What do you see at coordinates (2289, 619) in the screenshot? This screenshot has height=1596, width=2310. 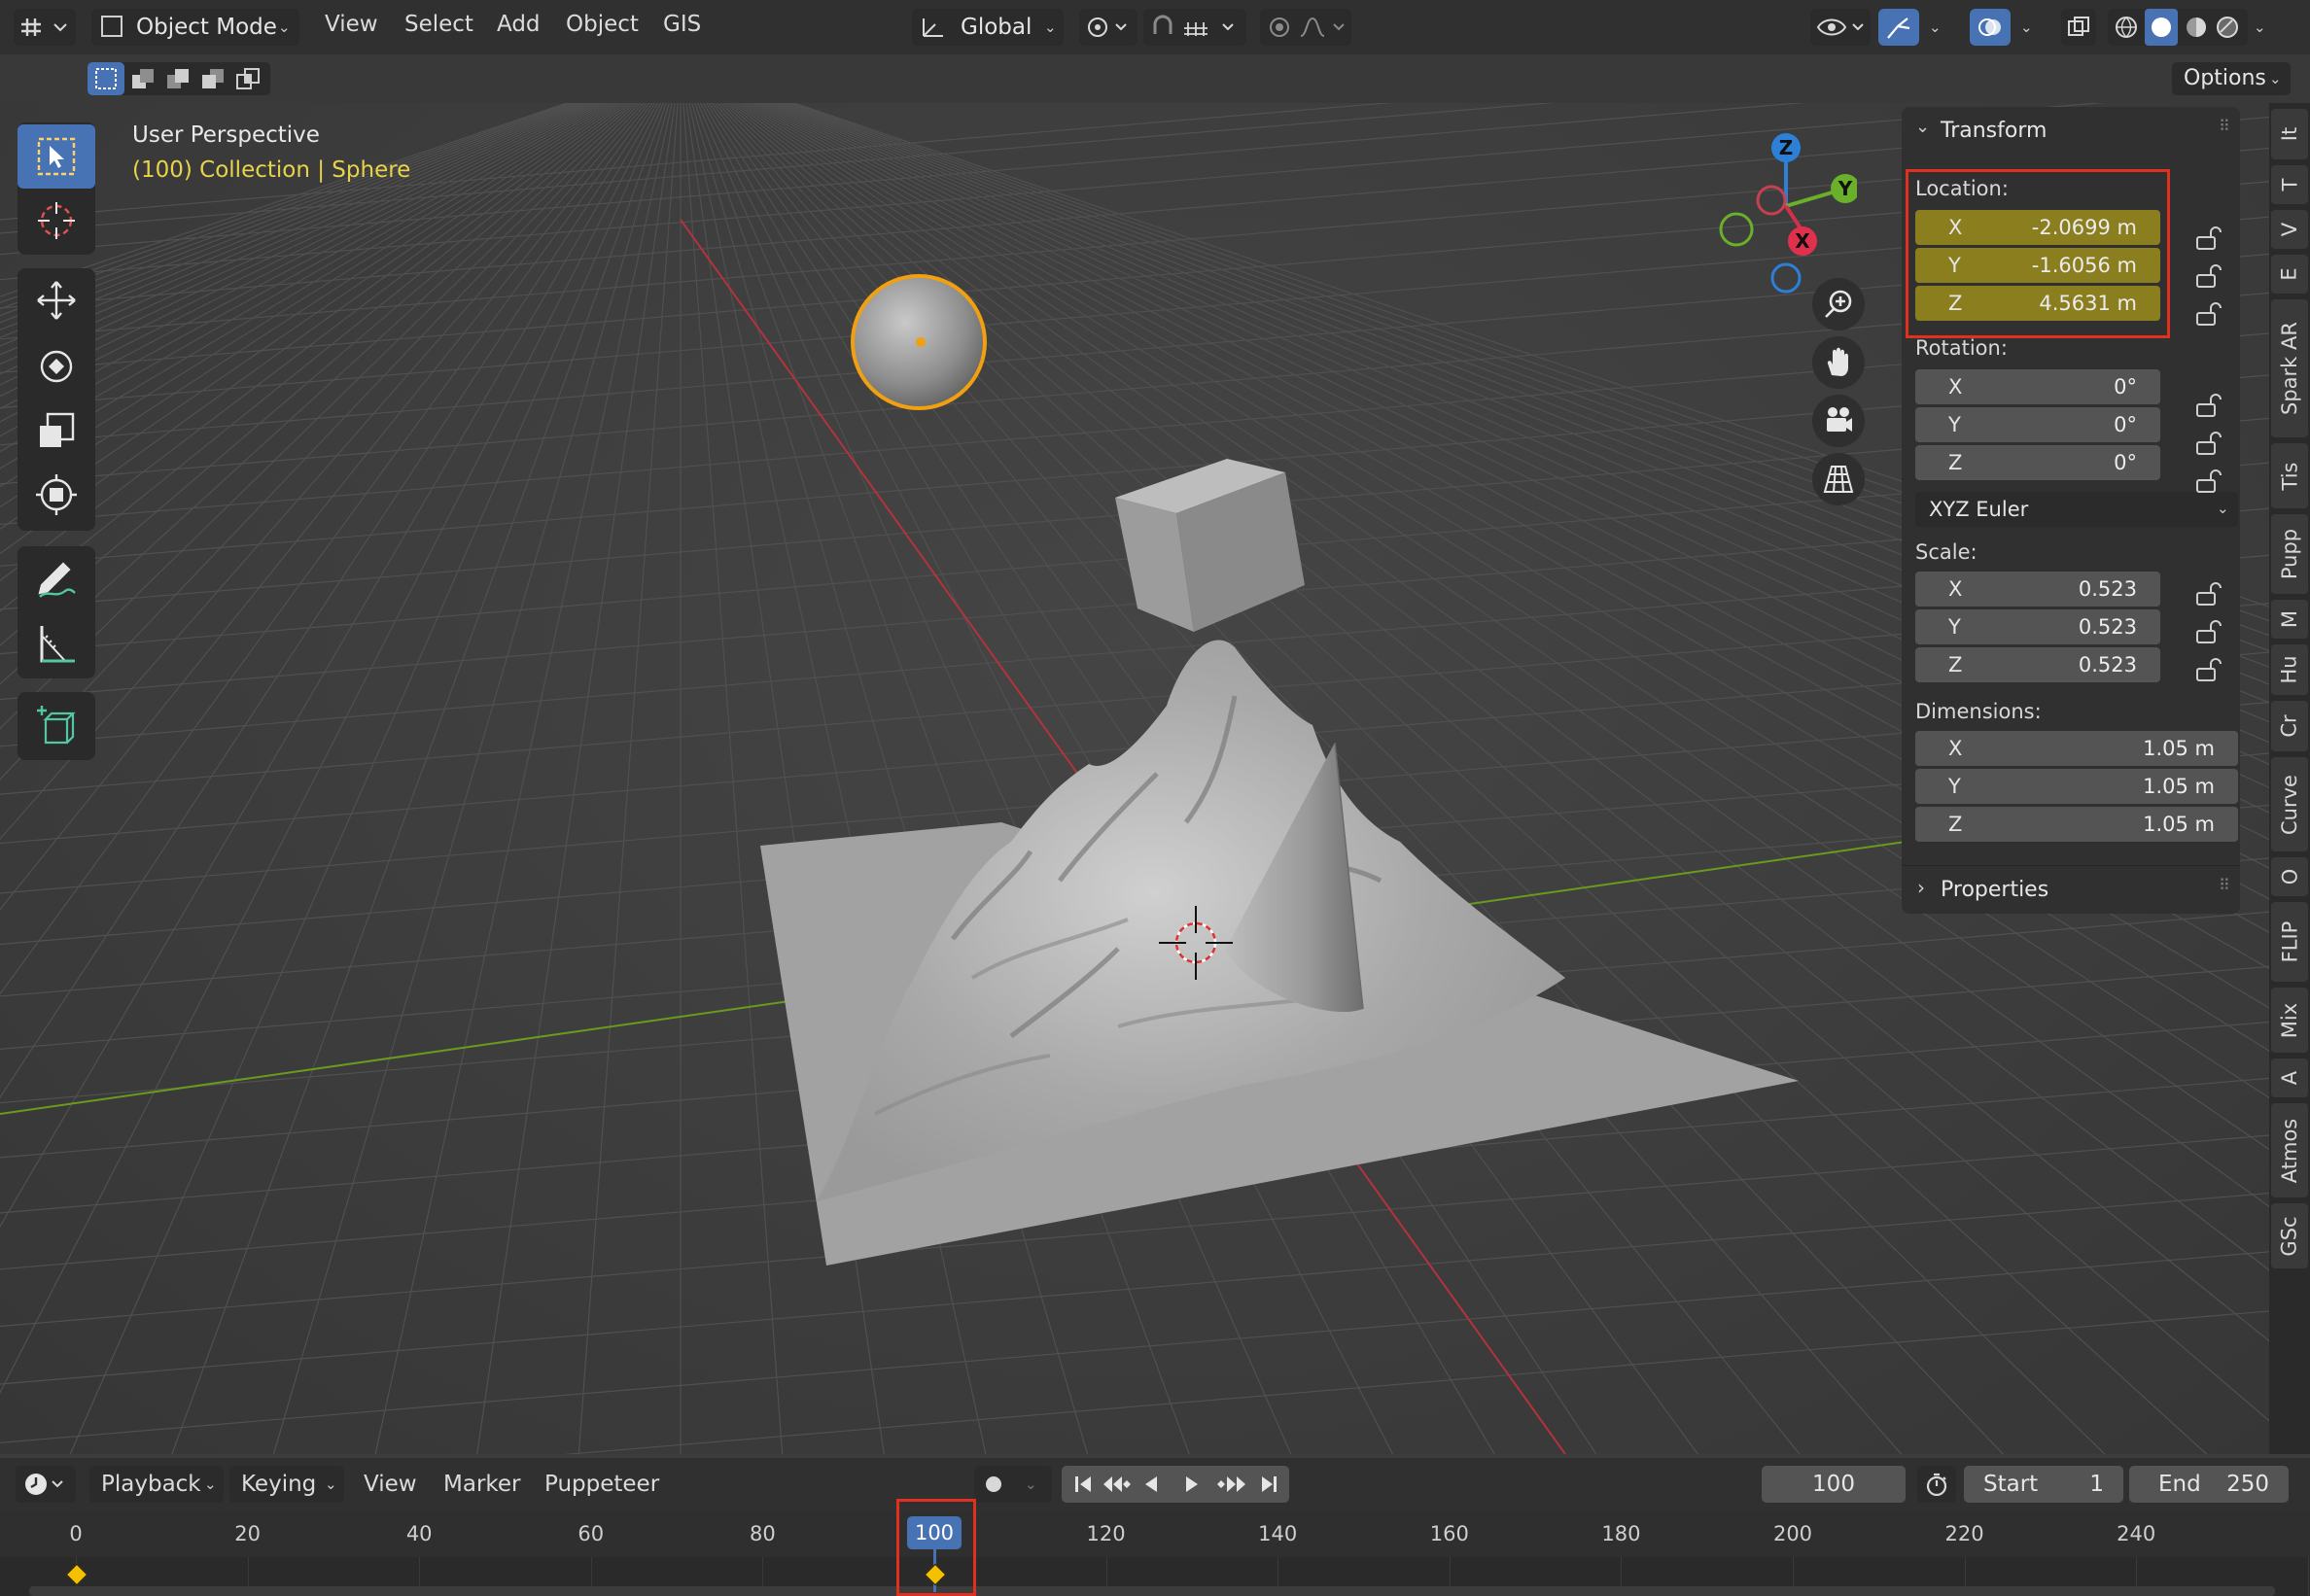 I see `sidebar-tab-m: M` at bounding box center [2289, 619].